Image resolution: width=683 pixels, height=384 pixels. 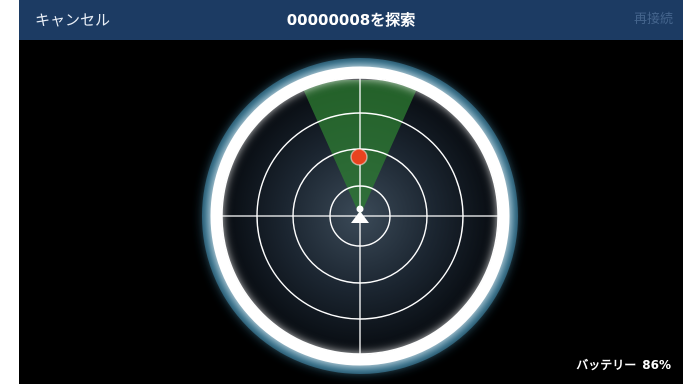 I want to click on reconnect-button: 再接続, so click(x=653, y=20).